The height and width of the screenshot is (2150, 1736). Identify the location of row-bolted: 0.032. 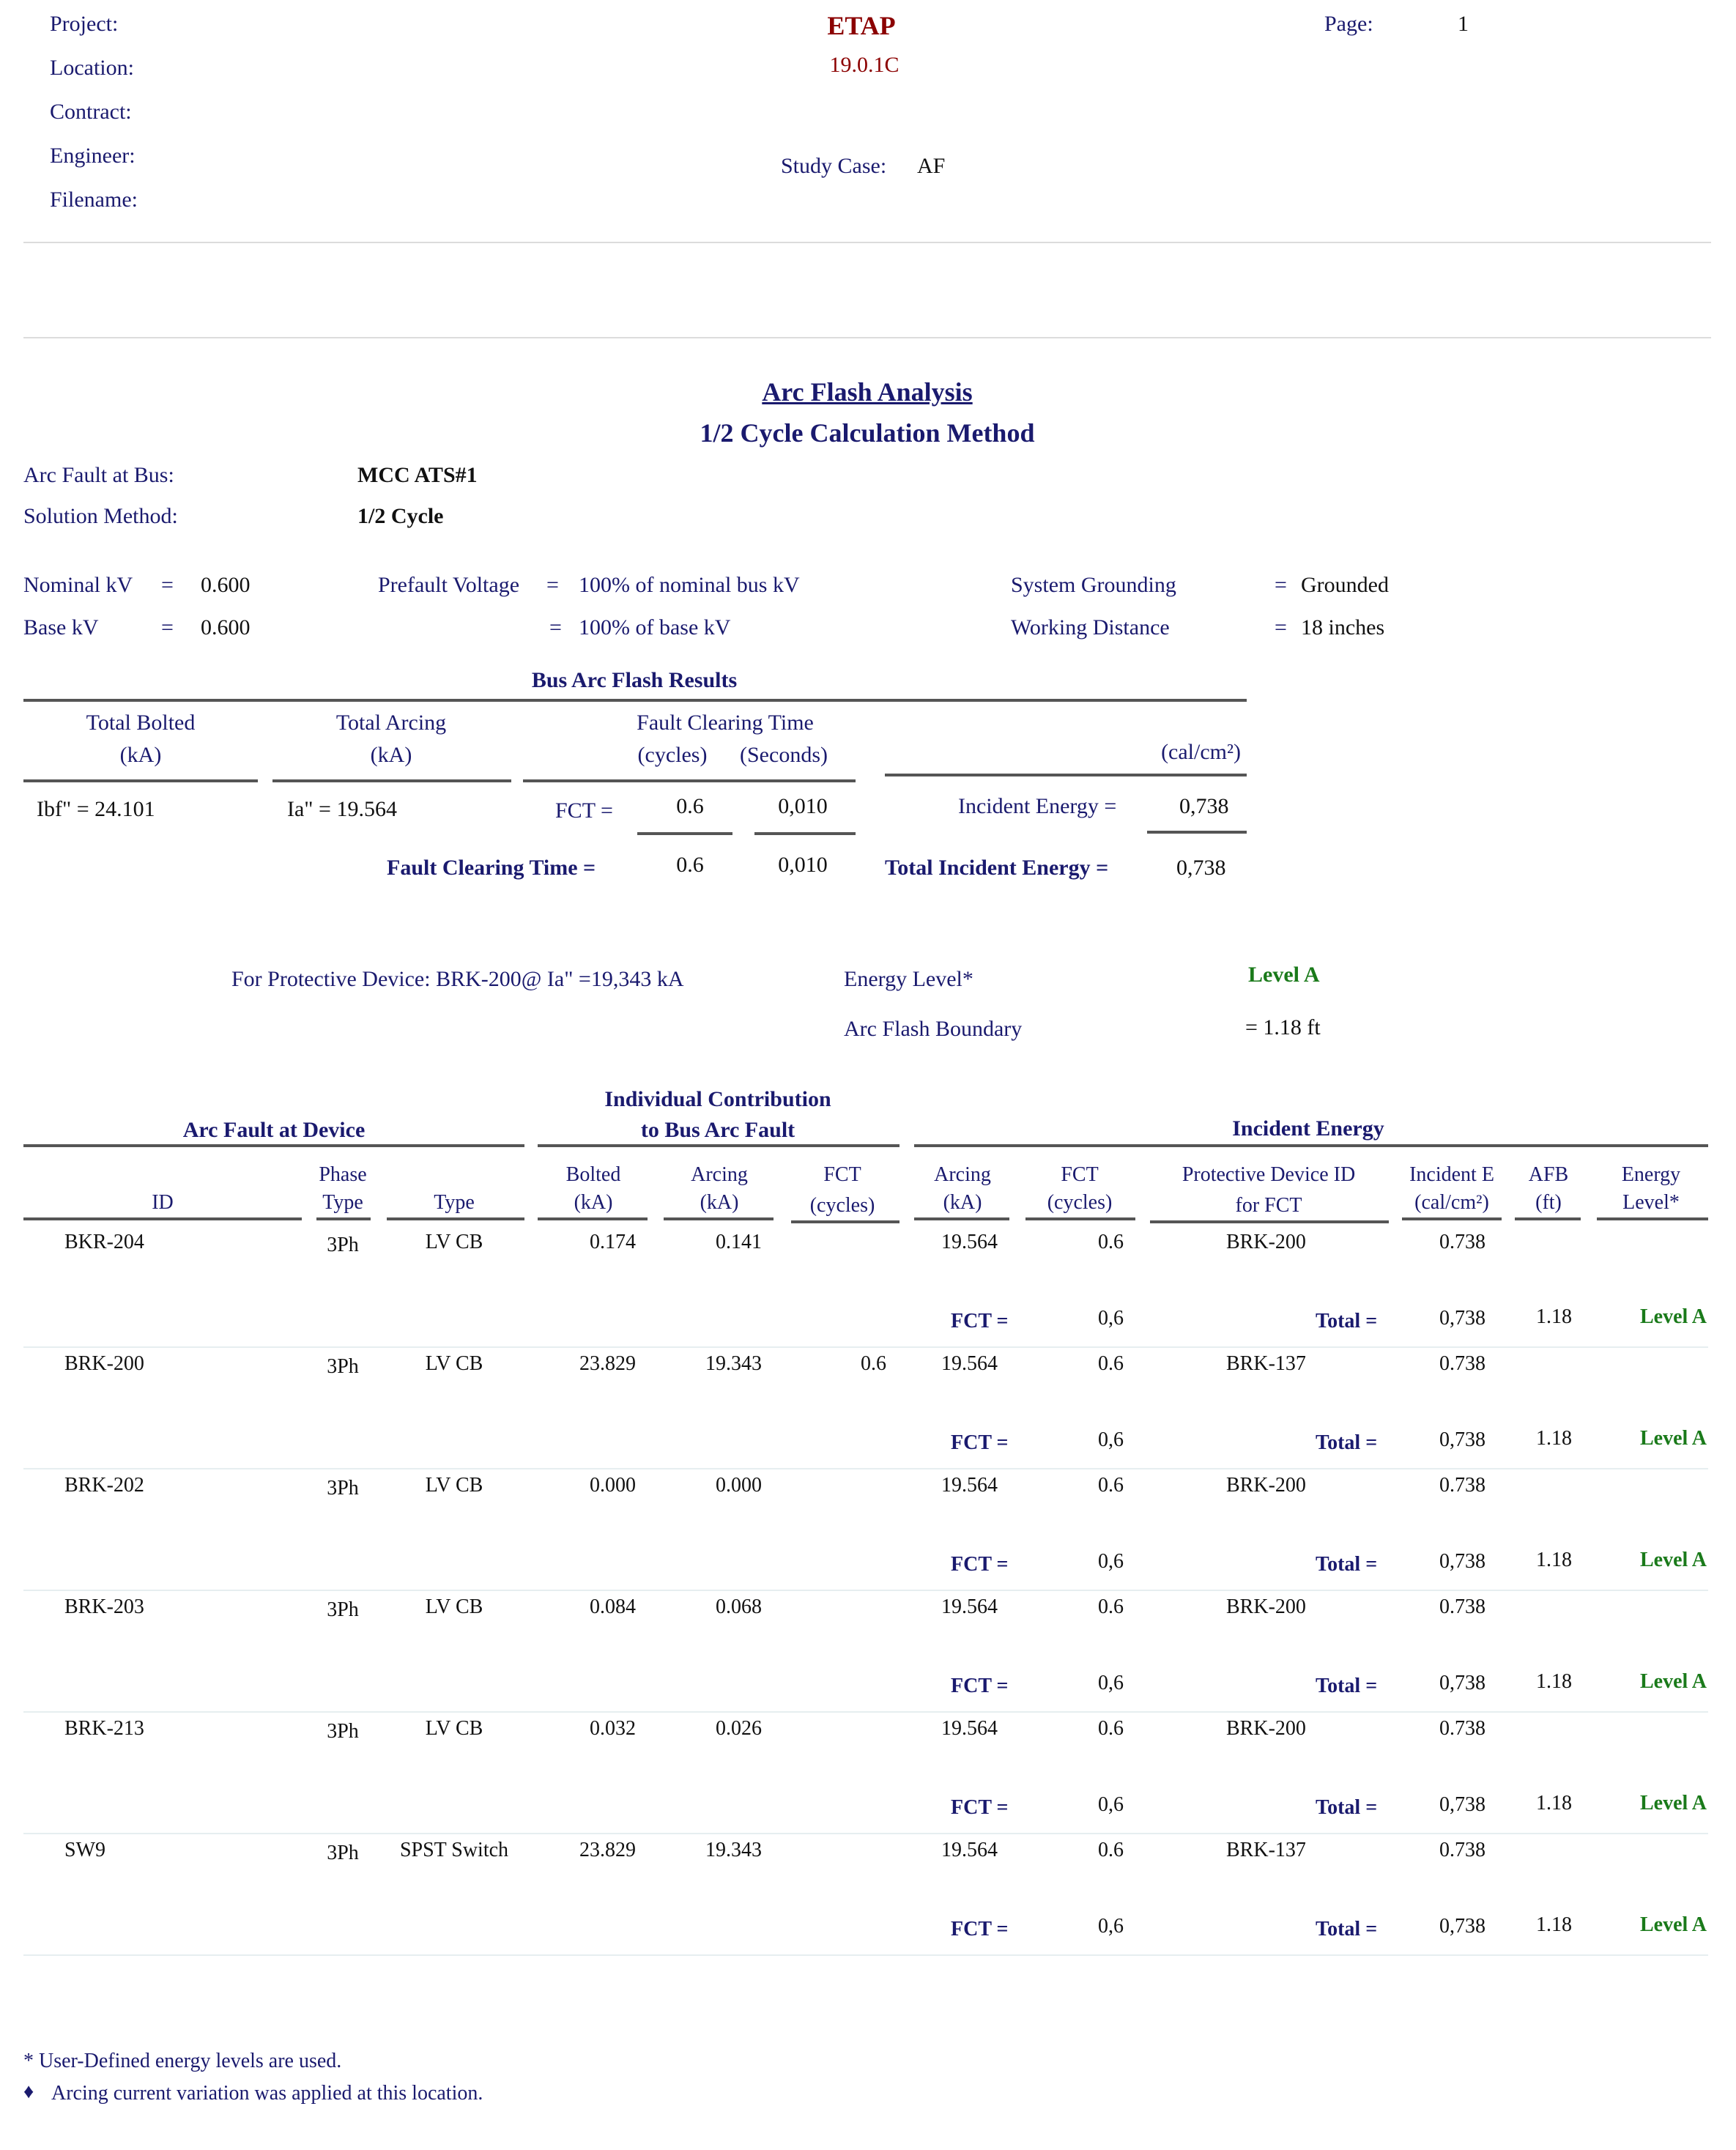
(613, 1728).